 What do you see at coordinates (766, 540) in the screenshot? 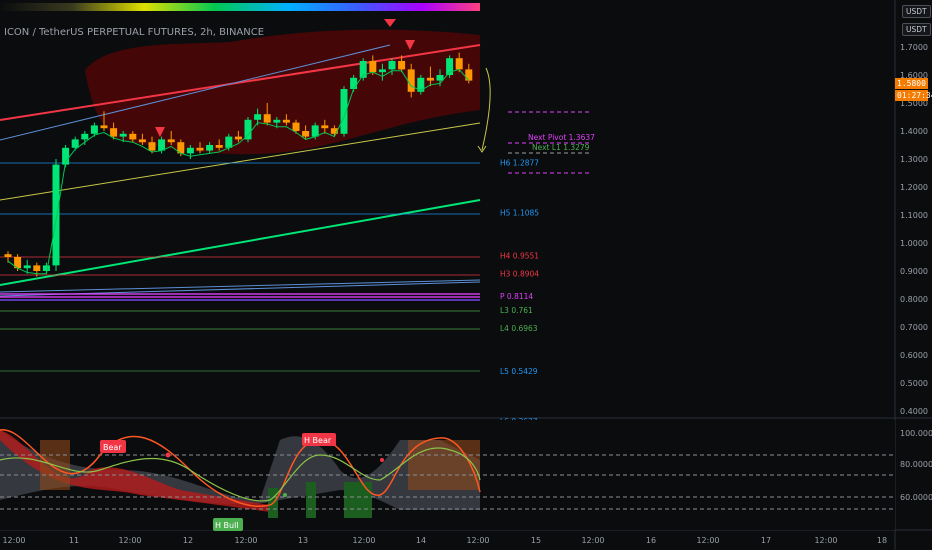
I see `time-axis-label: 17` at bounding box center [766, 540].